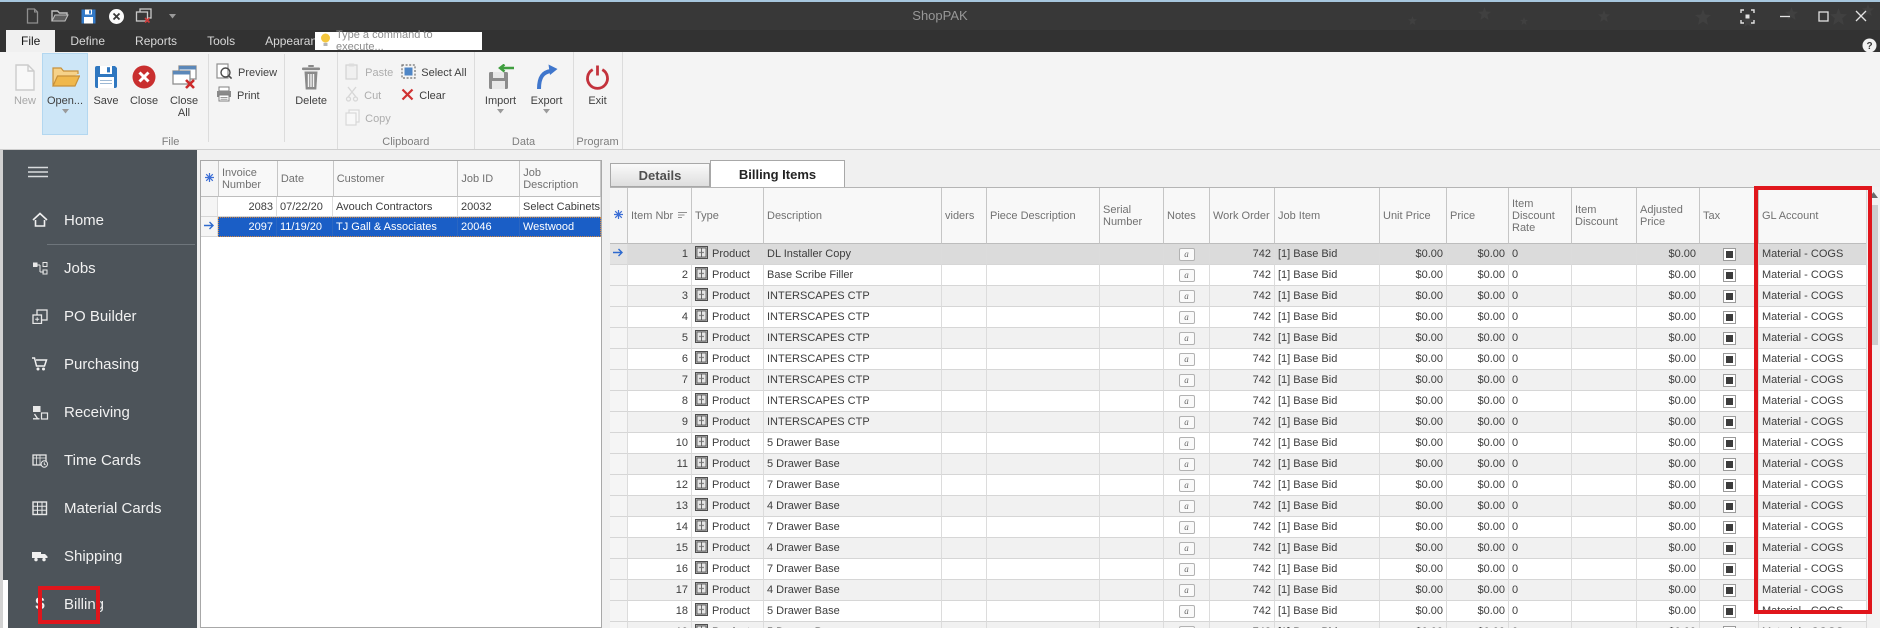  What do you see at coordinates (1873, 407) in the screenshot?
I see `vertical-scrollbar` at bounding box center [1873, 407].